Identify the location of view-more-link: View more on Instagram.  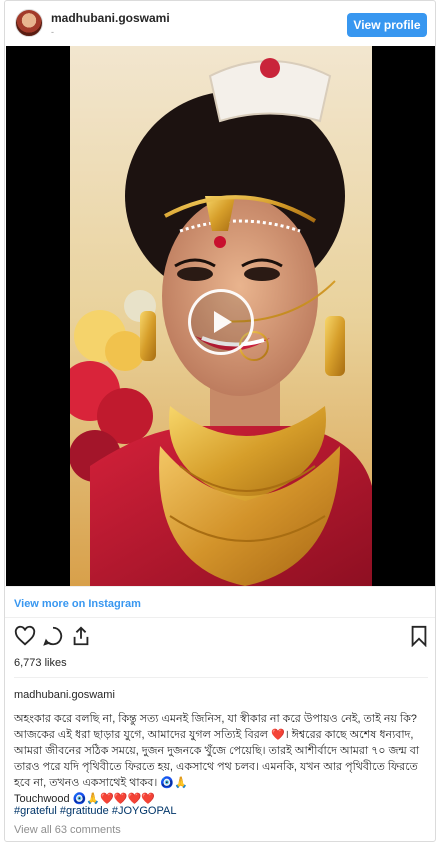
(77, 604).